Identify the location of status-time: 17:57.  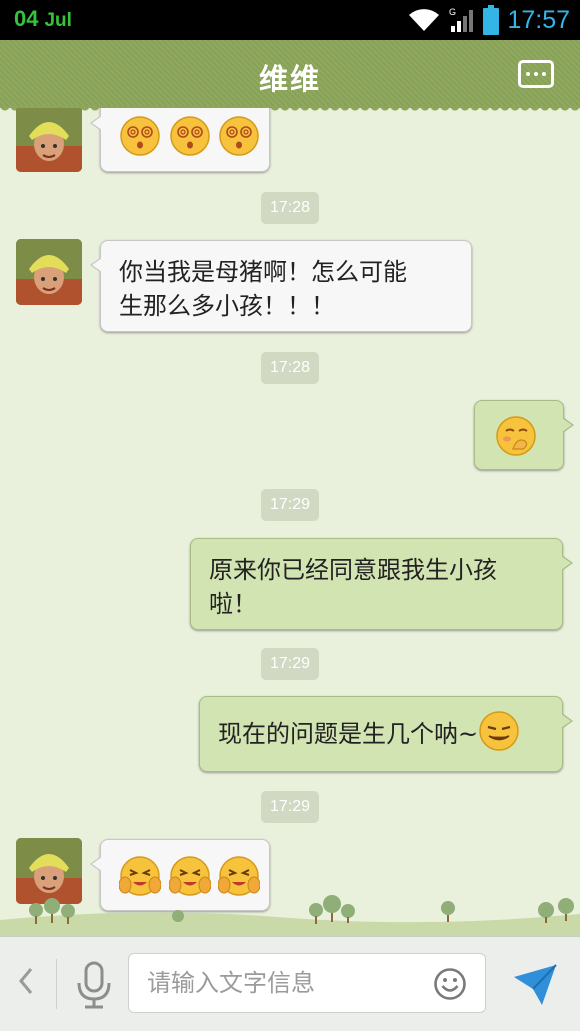
(538, 19).